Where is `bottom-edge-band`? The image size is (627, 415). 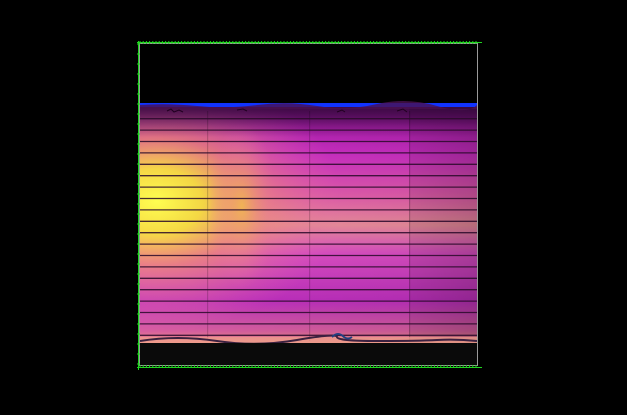 bottom-edge-band is located at coordinates (308, 349).